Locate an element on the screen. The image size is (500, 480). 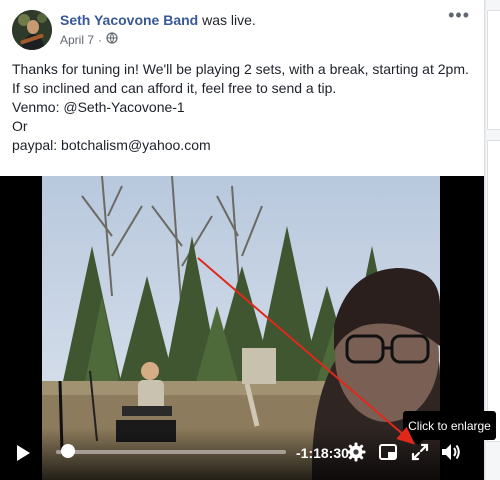
post-body-line: Venmo: @Seth-Yacovone-1 is located at coordinates (98, 107).